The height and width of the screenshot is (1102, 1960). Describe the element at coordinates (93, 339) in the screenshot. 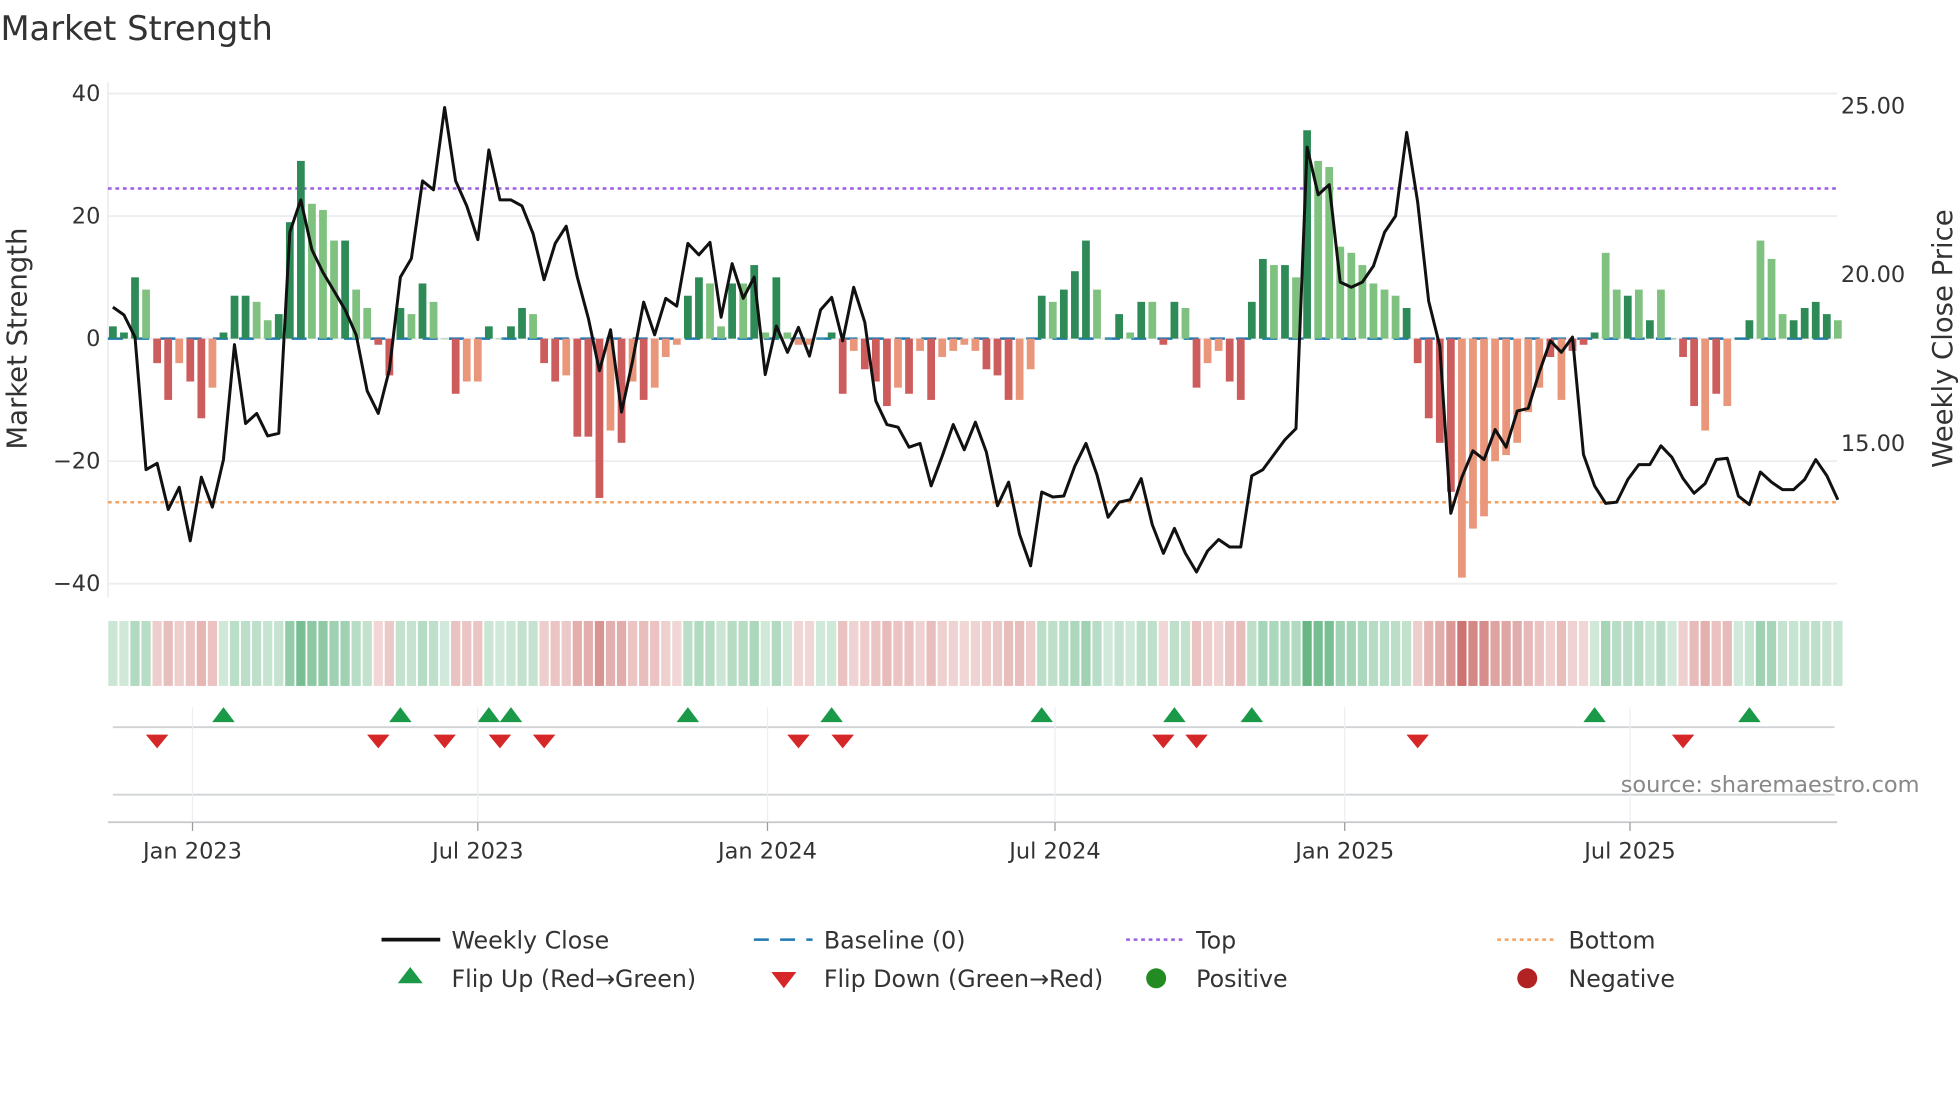

I see `y-tick-label: 0` at that location.